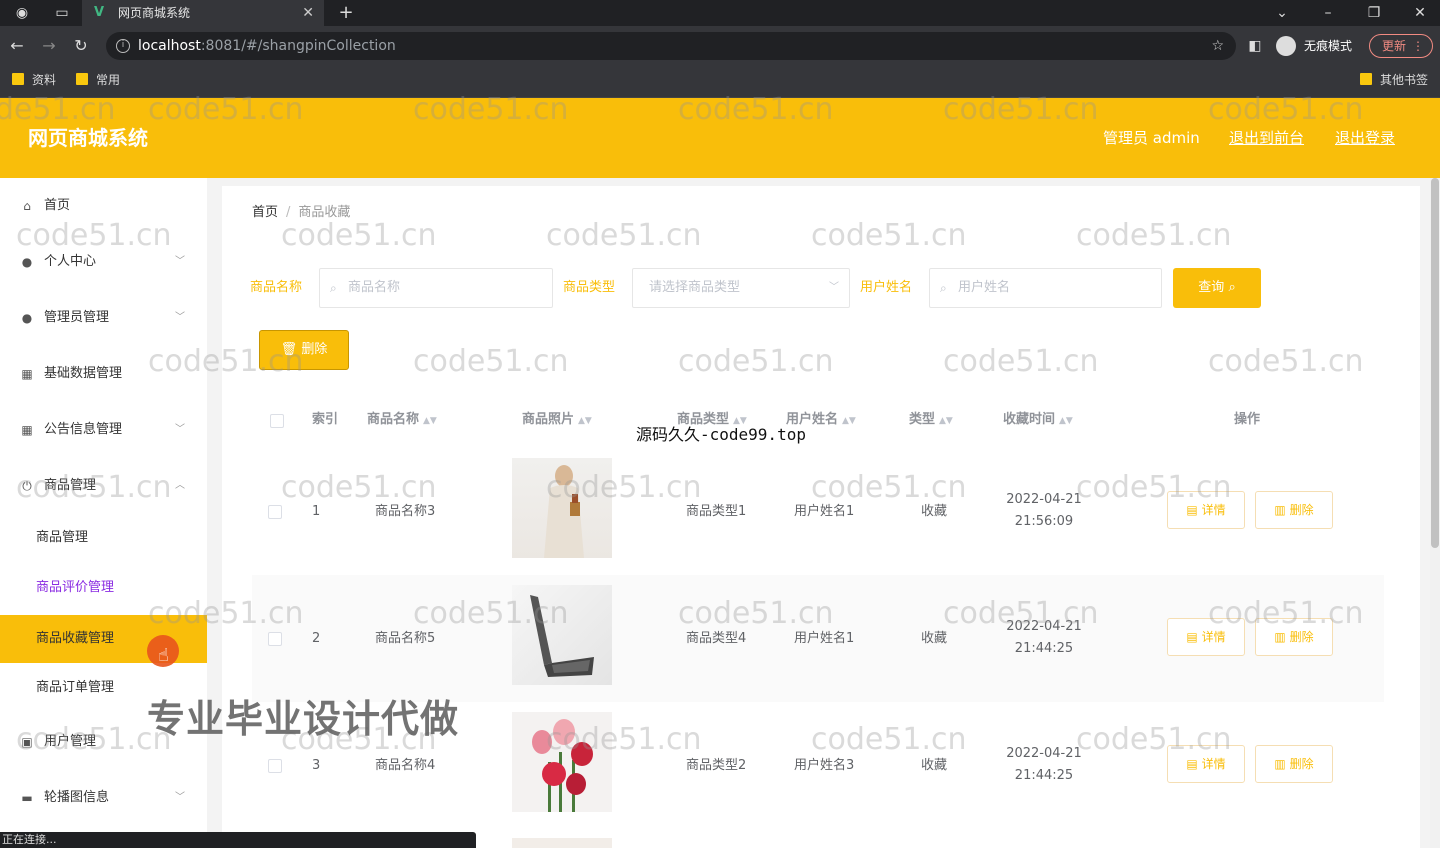  What do you see at coordinates (1044, 765) in the screenshot?
I see `cell-time: 2022-04-21 21:44:25` at bounding box center [1044, 765].